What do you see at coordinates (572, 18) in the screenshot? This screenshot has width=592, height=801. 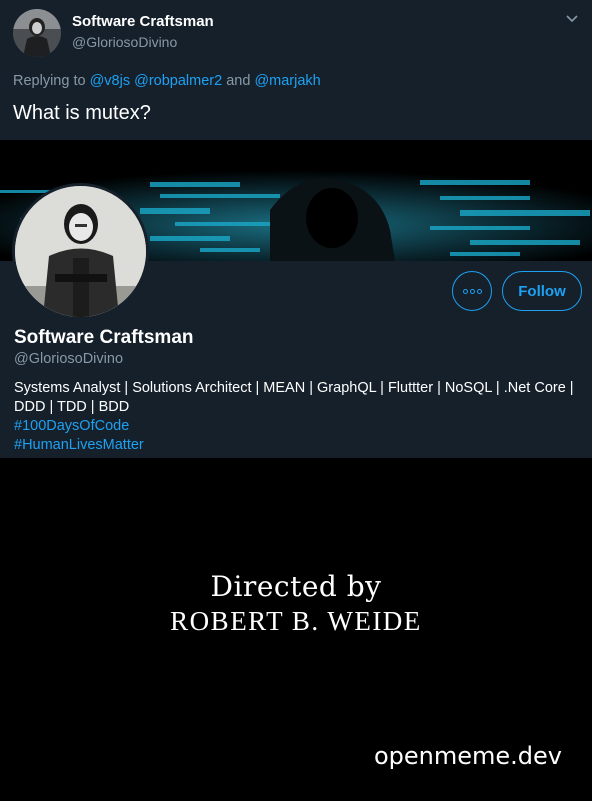 I see `chevron-down-icon` at bounding box center [572, 18].